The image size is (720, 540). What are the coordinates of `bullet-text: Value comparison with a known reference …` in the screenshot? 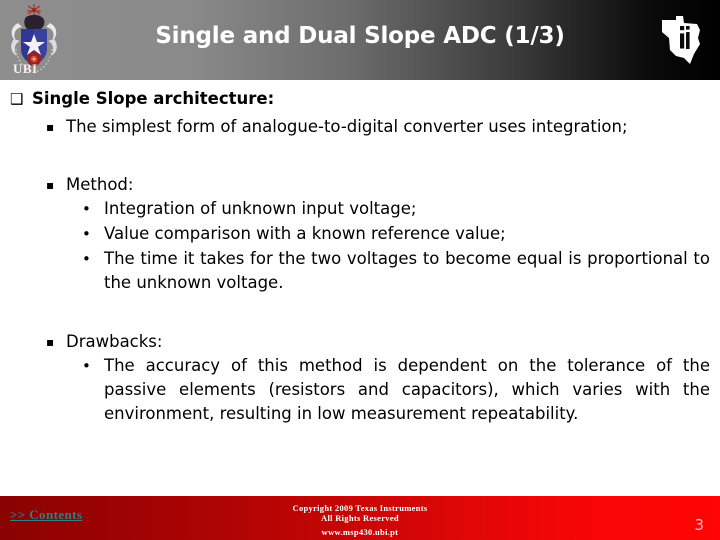 It's located at (305, 233).